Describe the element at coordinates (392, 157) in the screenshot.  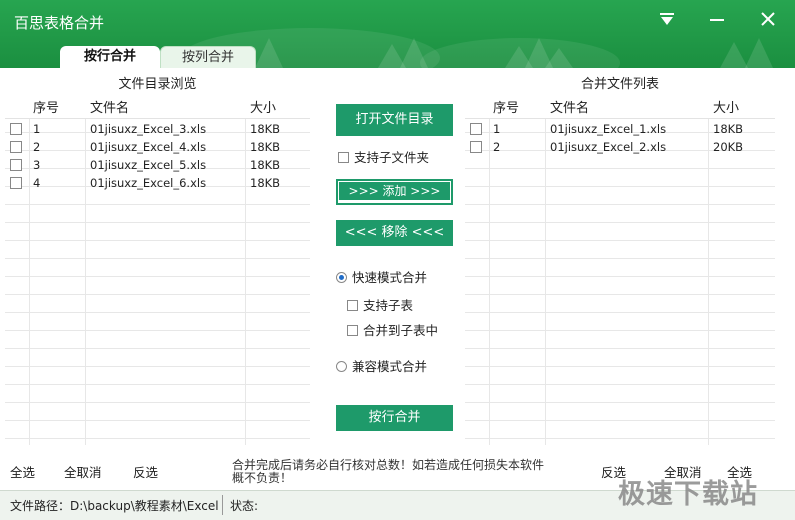
I see `include-subfolders-label: 支持子文件夹` at that location.